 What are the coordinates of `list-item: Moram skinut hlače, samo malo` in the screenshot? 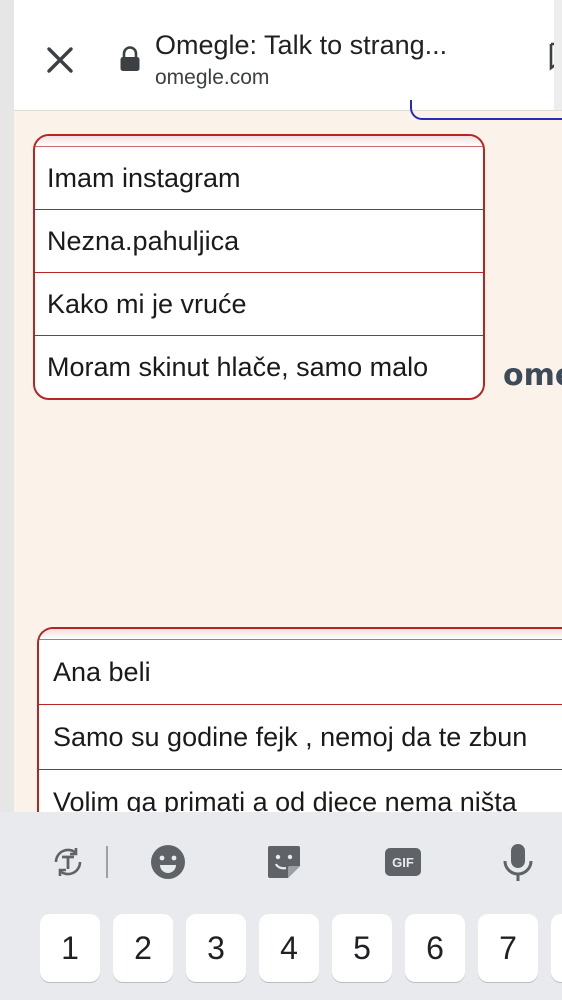 It's located at (238, 367).